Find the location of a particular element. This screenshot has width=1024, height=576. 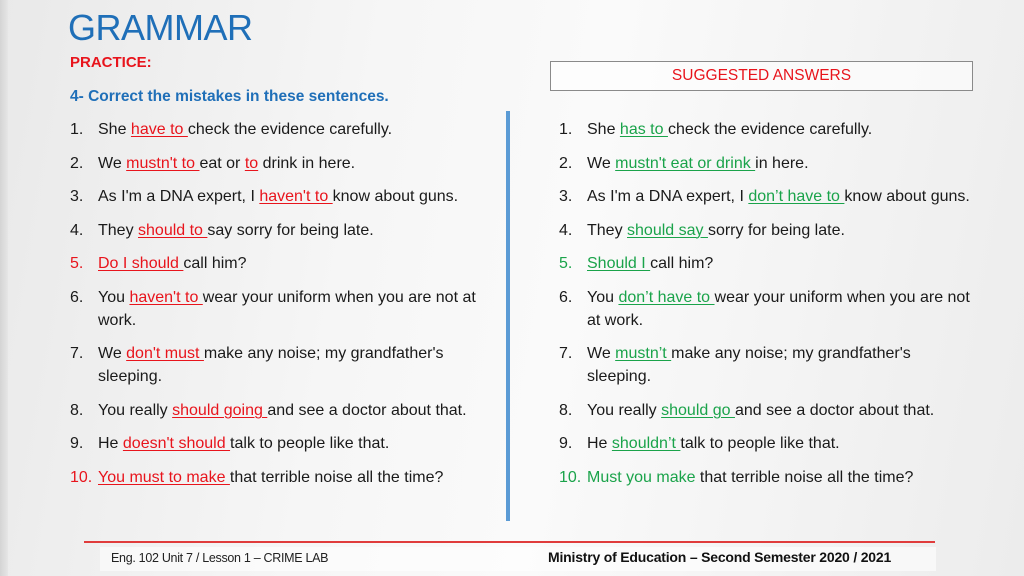

question-text: They is located at coordinates (118, 230).